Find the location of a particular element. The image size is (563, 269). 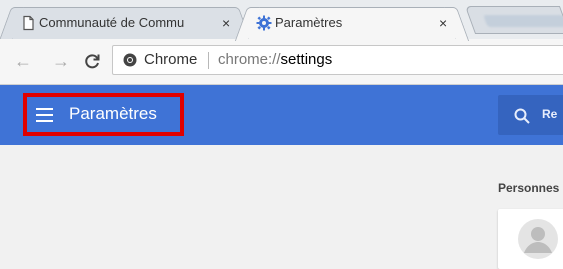

tab-strip: Communauté de Commu × Paramètres × is located at coordinates (281, 19).